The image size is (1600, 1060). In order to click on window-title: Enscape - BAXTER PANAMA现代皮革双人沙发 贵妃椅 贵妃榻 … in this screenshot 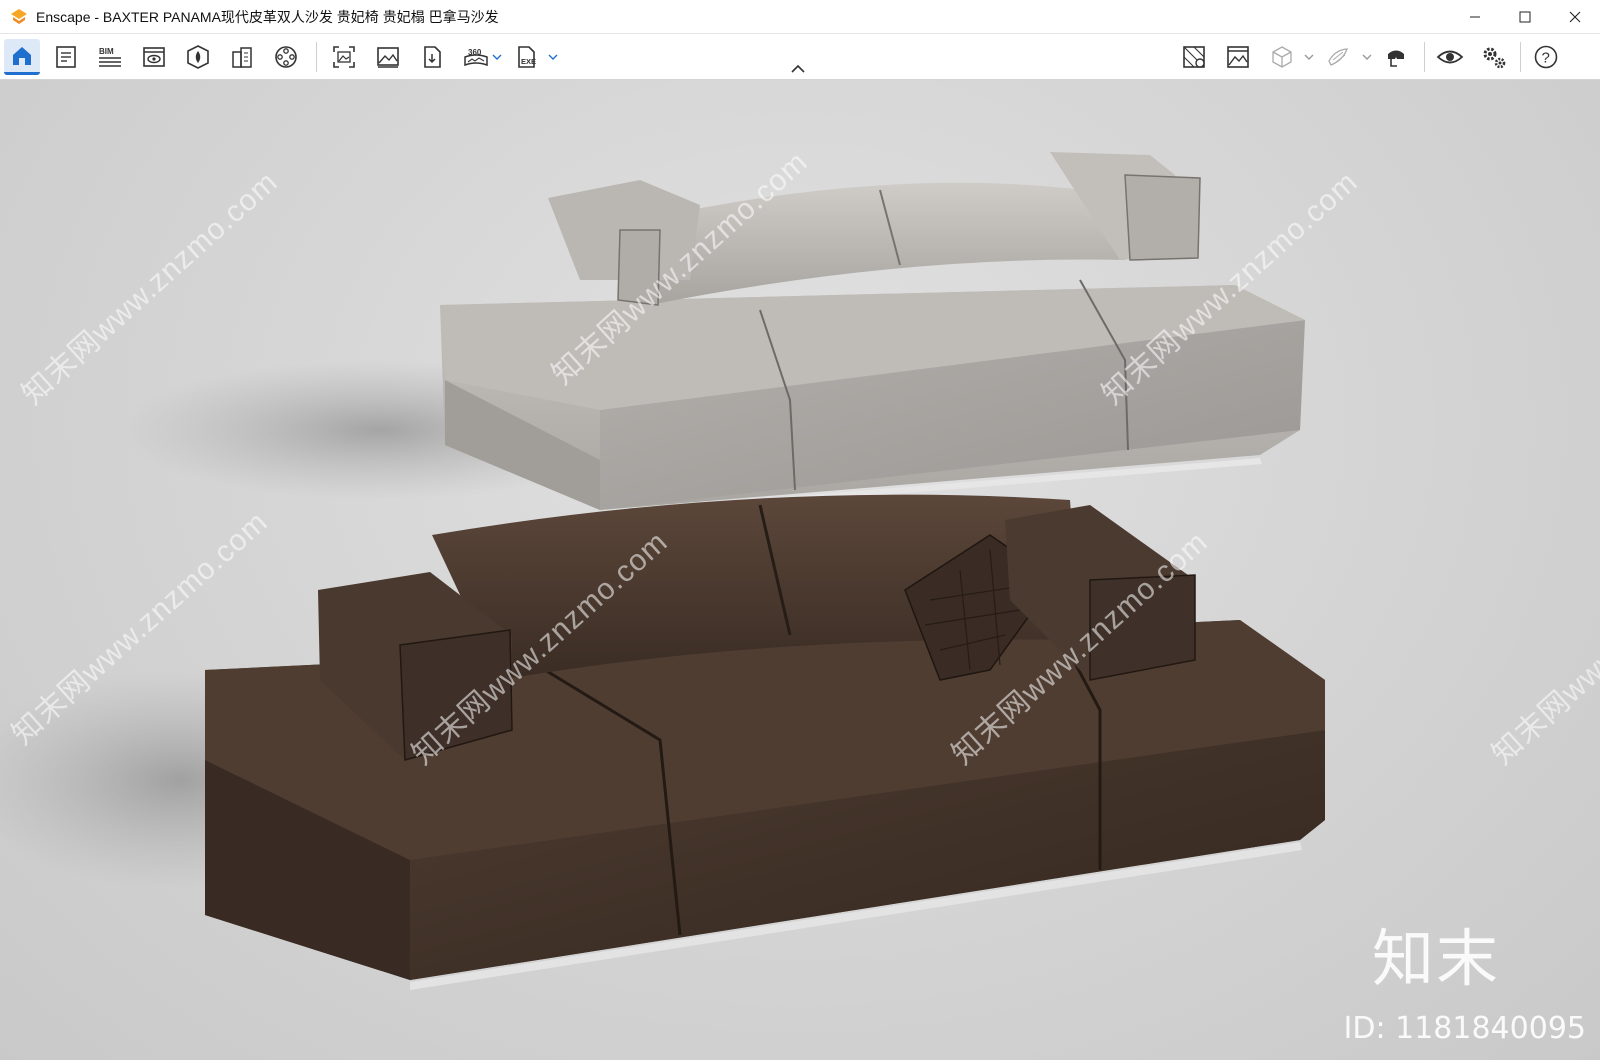, I will do `click(267, 16)`.